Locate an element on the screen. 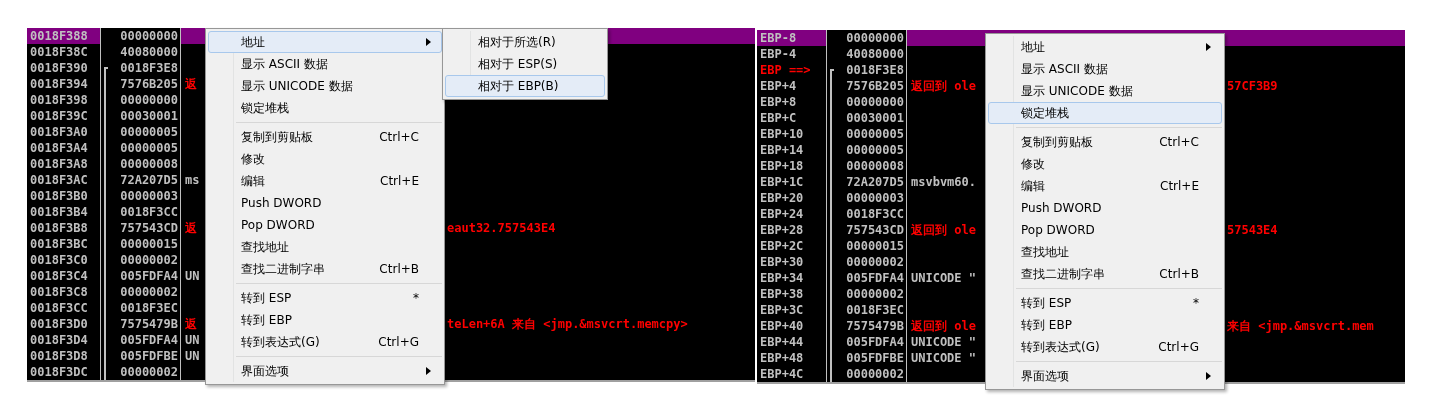 The width and height of the screenshot is (1433, 414). comment-text: msvbvm60. is located at coordinates (944, 182).